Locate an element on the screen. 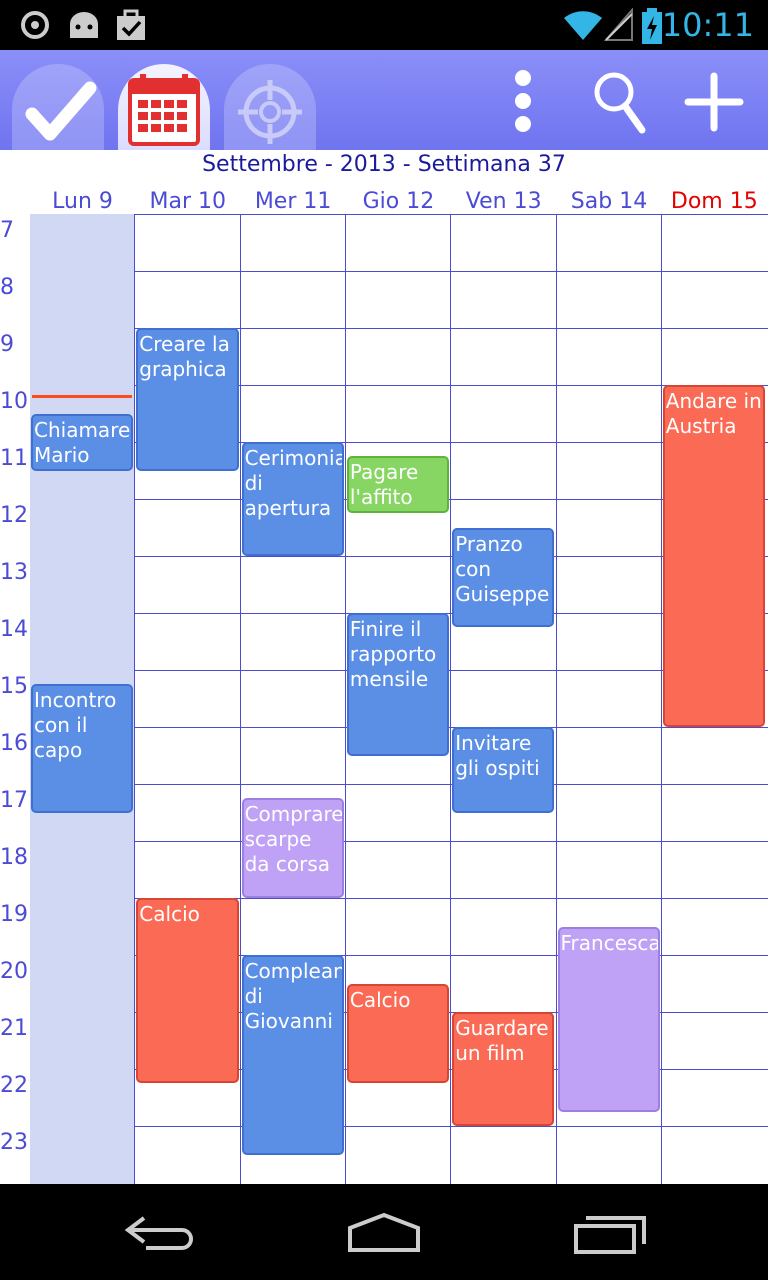  navigation-bar is located at coordinates (384, 1232).